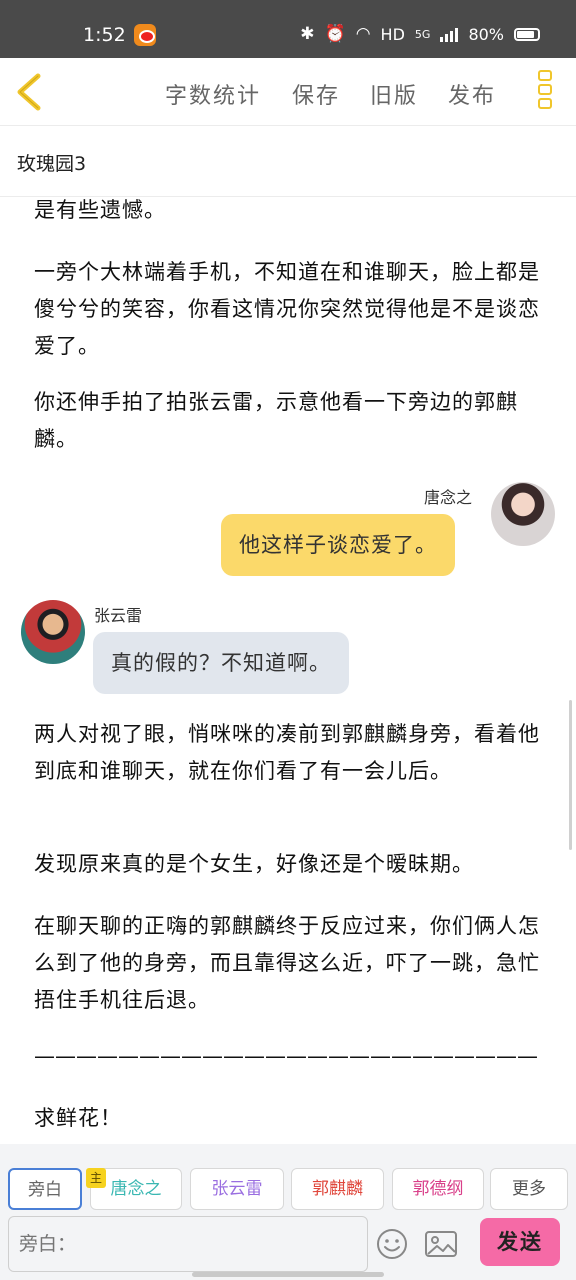  Describe the element at coordinates (363, 34) in the screenshot. I see `wifi-icon: ◠` at that location.